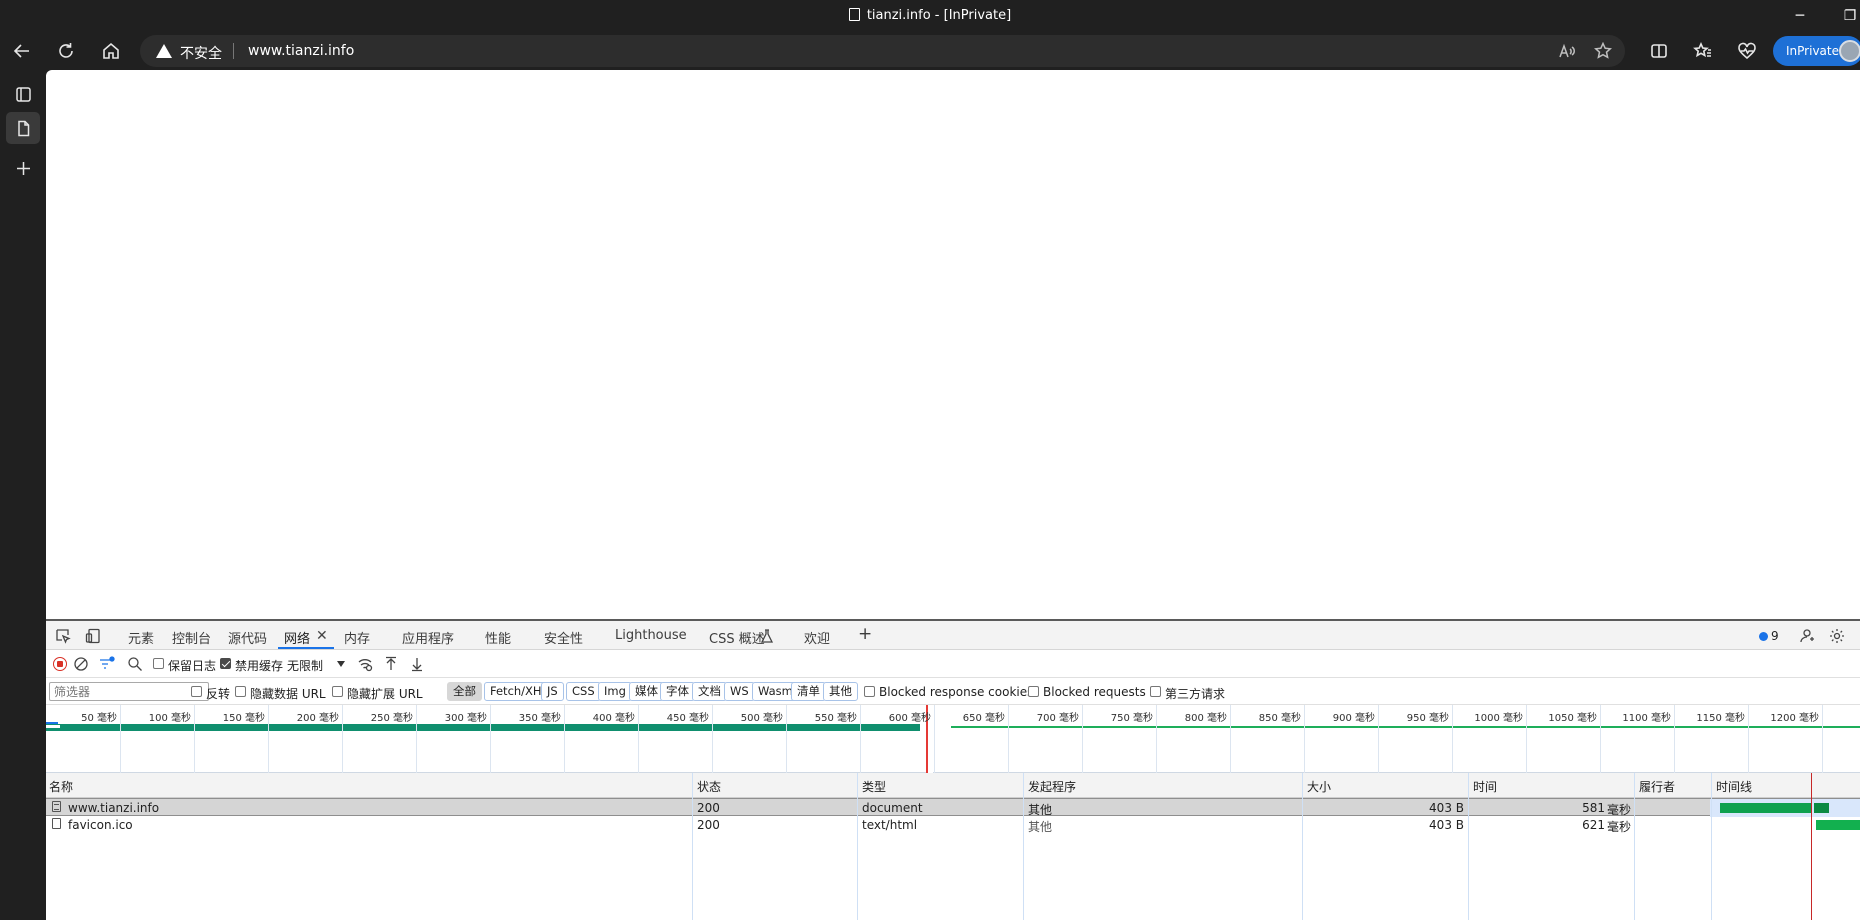 The image size is (1860, 920). Describe the element at coordinates (22, 51) in the screenshot. I see `back-button` at that location.